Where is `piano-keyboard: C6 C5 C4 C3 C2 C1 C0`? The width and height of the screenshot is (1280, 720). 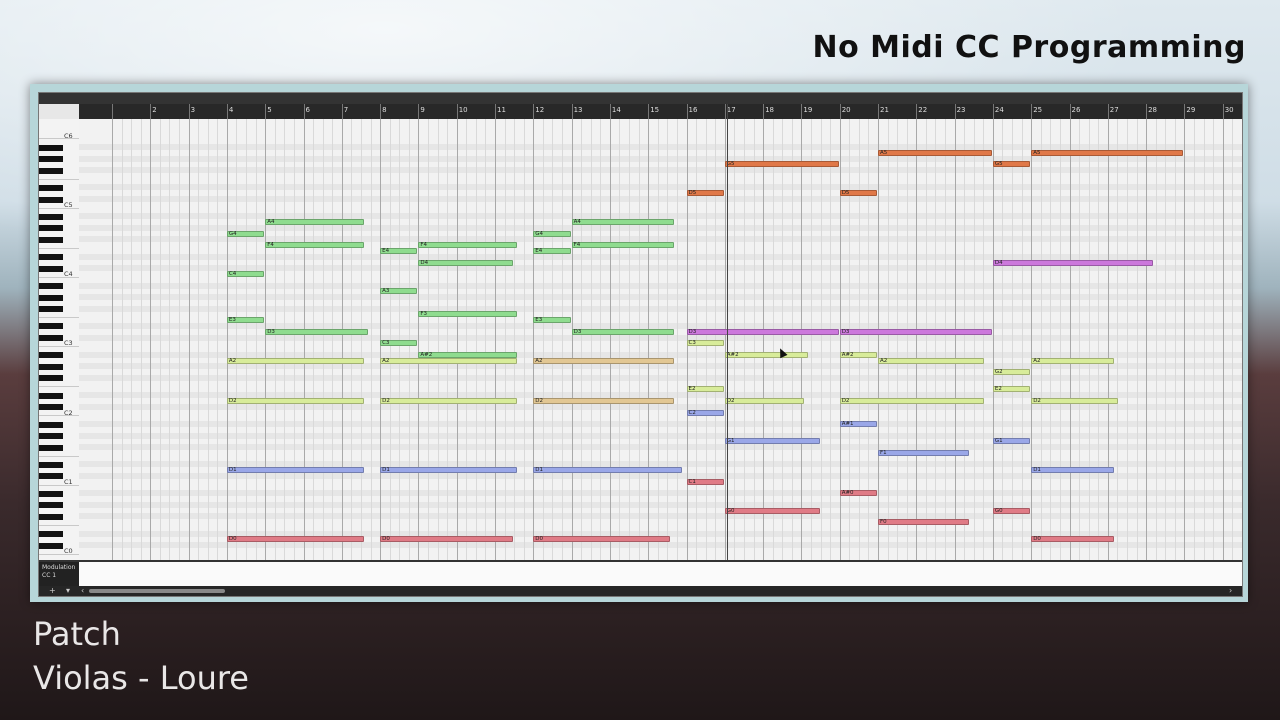 piano-keyboard: C6 C5 C4 C3 C2 C1 C0 is located at coordinates (59, 339).